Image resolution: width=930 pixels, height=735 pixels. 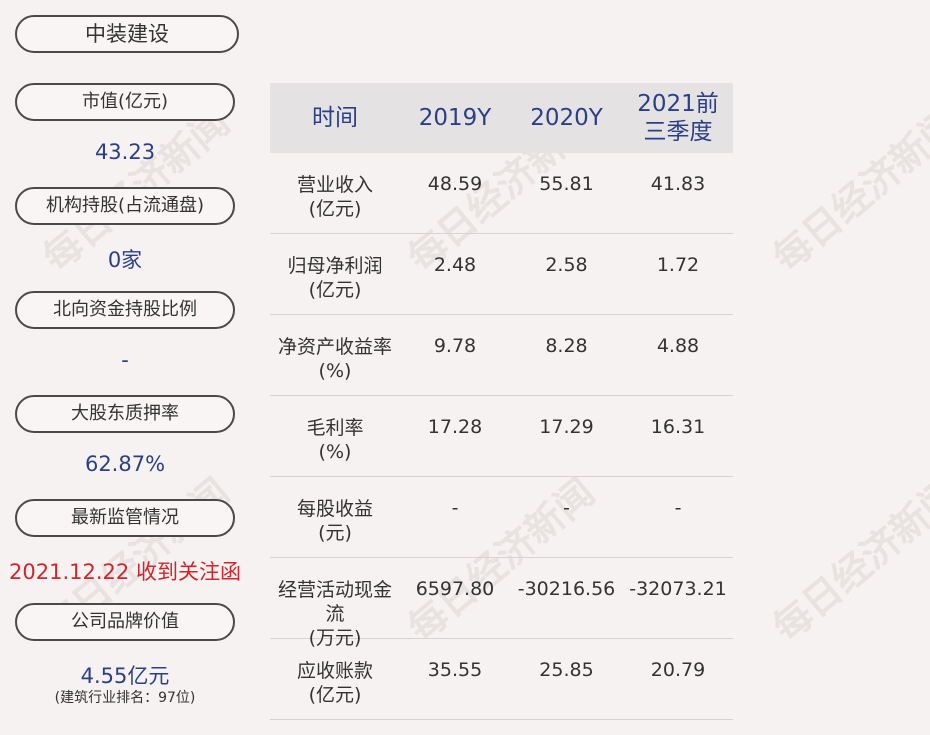 What do you see at coordinates (335, 683) in the screenshot?
I see `row-label: 应收账款 (亿元)` at bounding box center [335, 683].